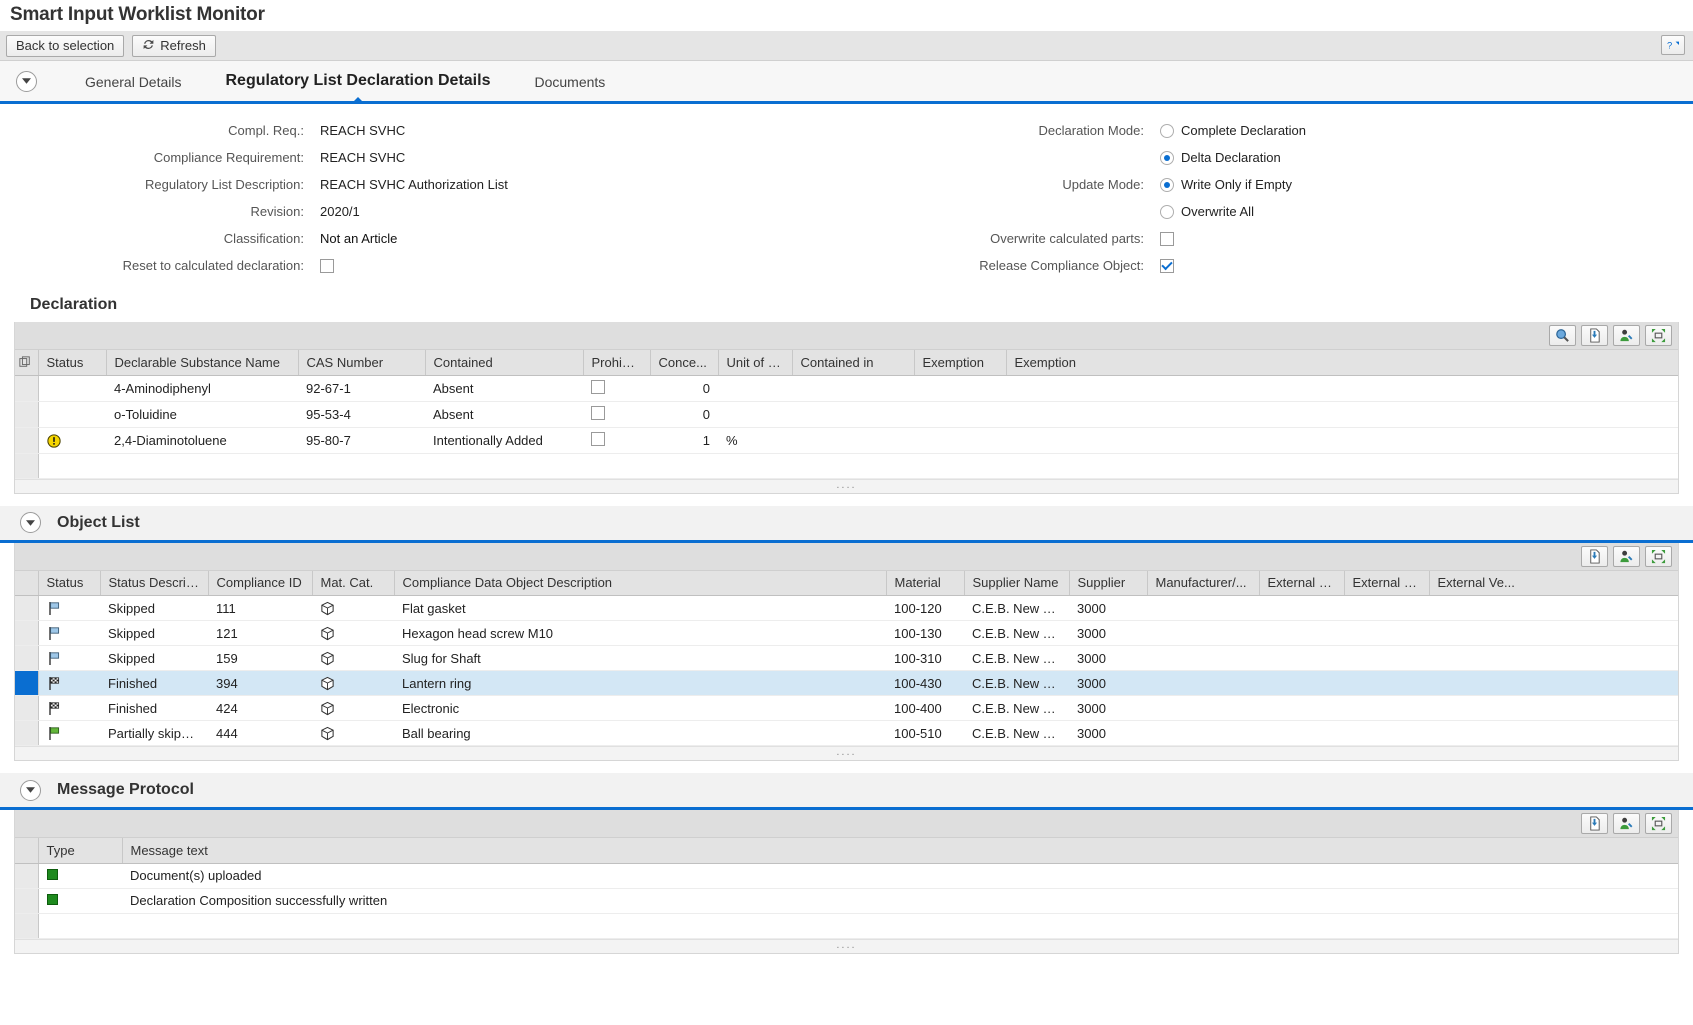 This screenshot has width=1693, height=1025. What do you see at coordinates (174, 45) in the screenshot?
I see `refresh-button: Refresh` at bounding box center [174, 45].